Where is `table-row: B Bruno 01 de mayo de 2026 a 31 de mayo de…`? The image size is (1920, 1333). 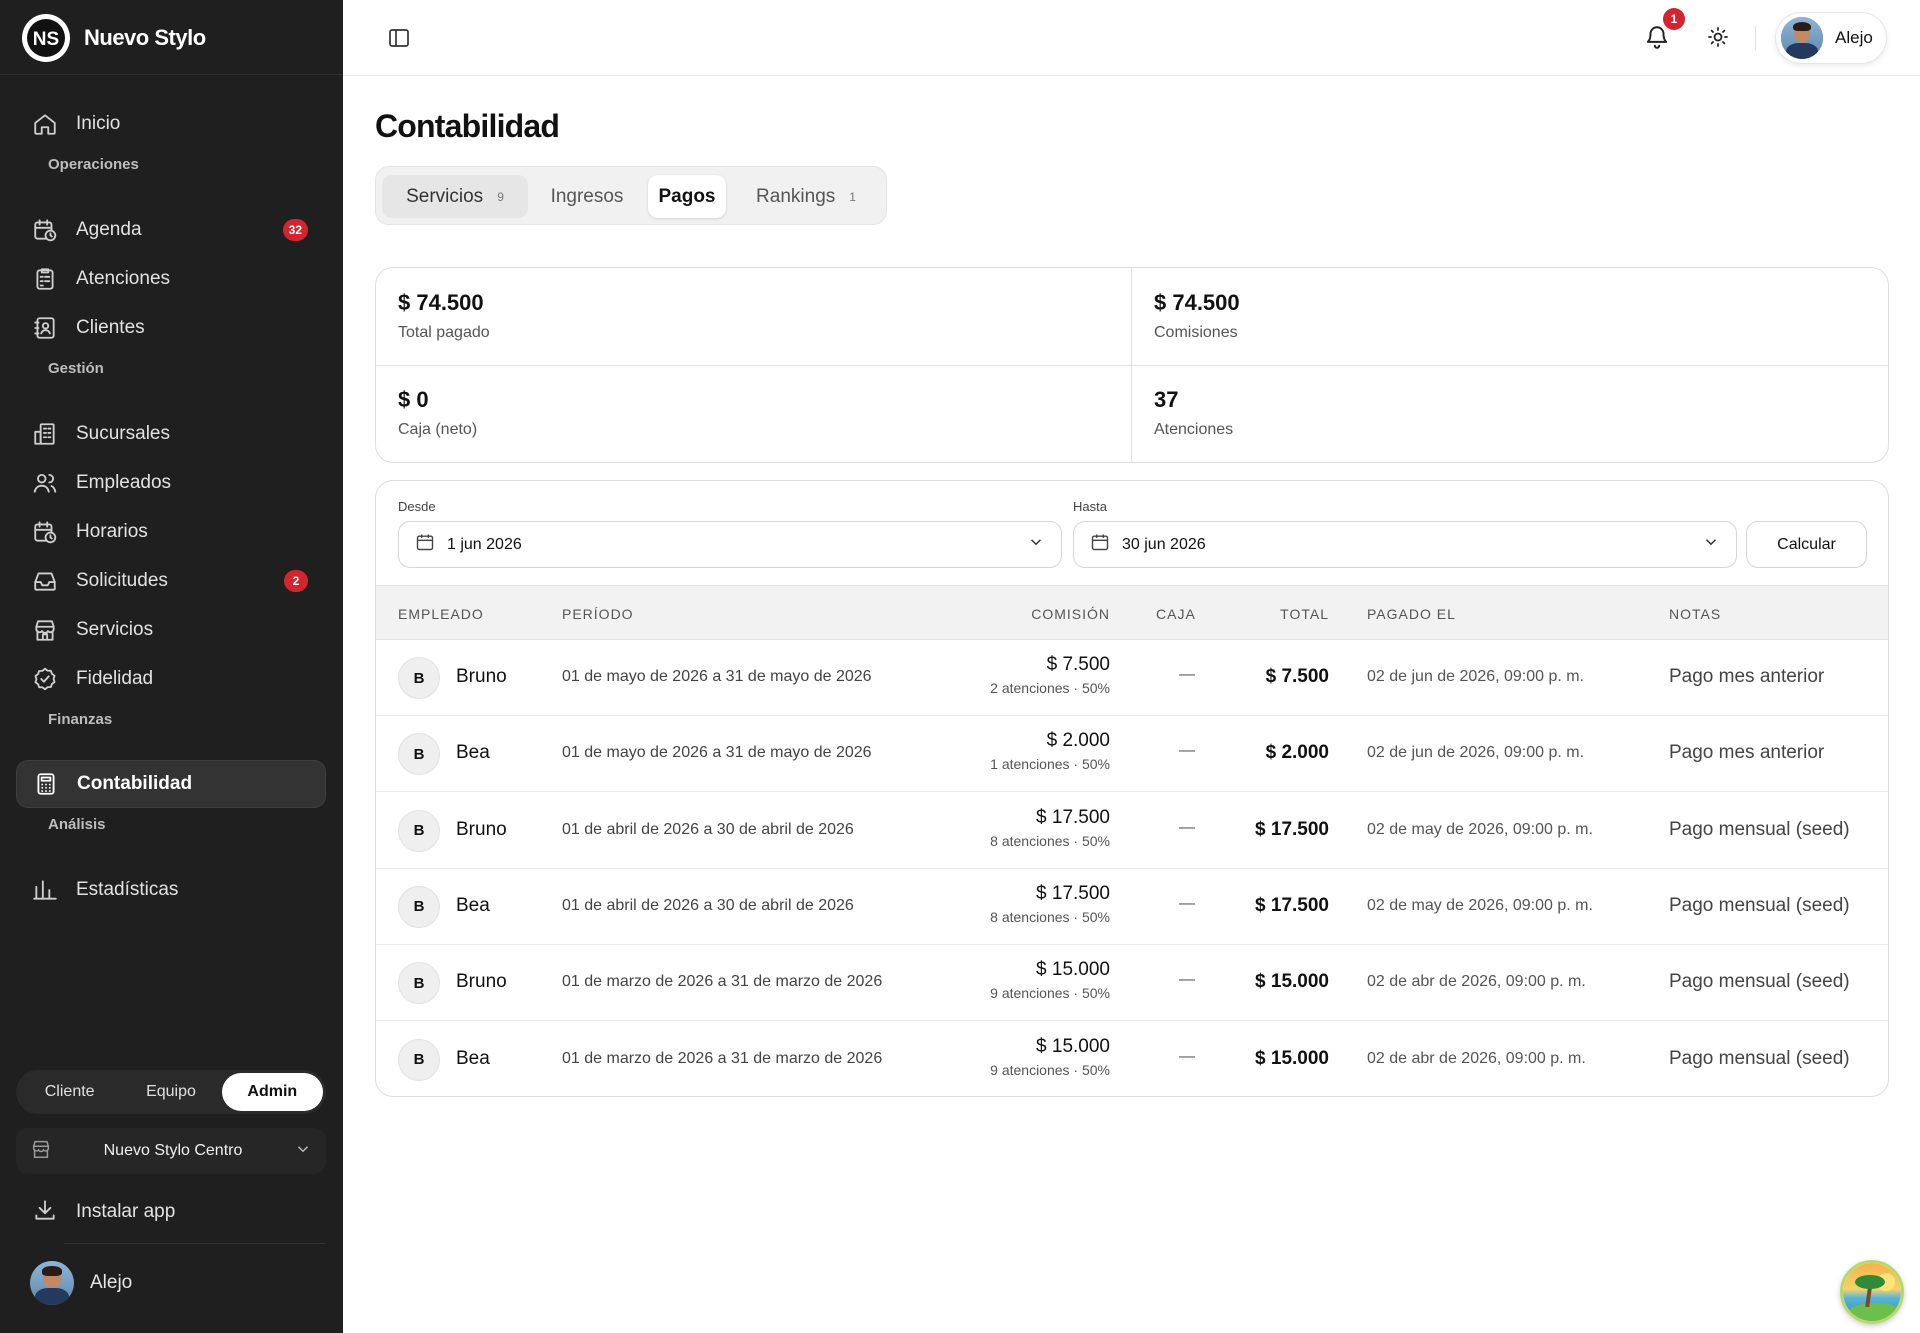 table-row: B Bruno 01 de mayo de 2026 a 31 de mayo de… is located at coordinates (1132, 678).